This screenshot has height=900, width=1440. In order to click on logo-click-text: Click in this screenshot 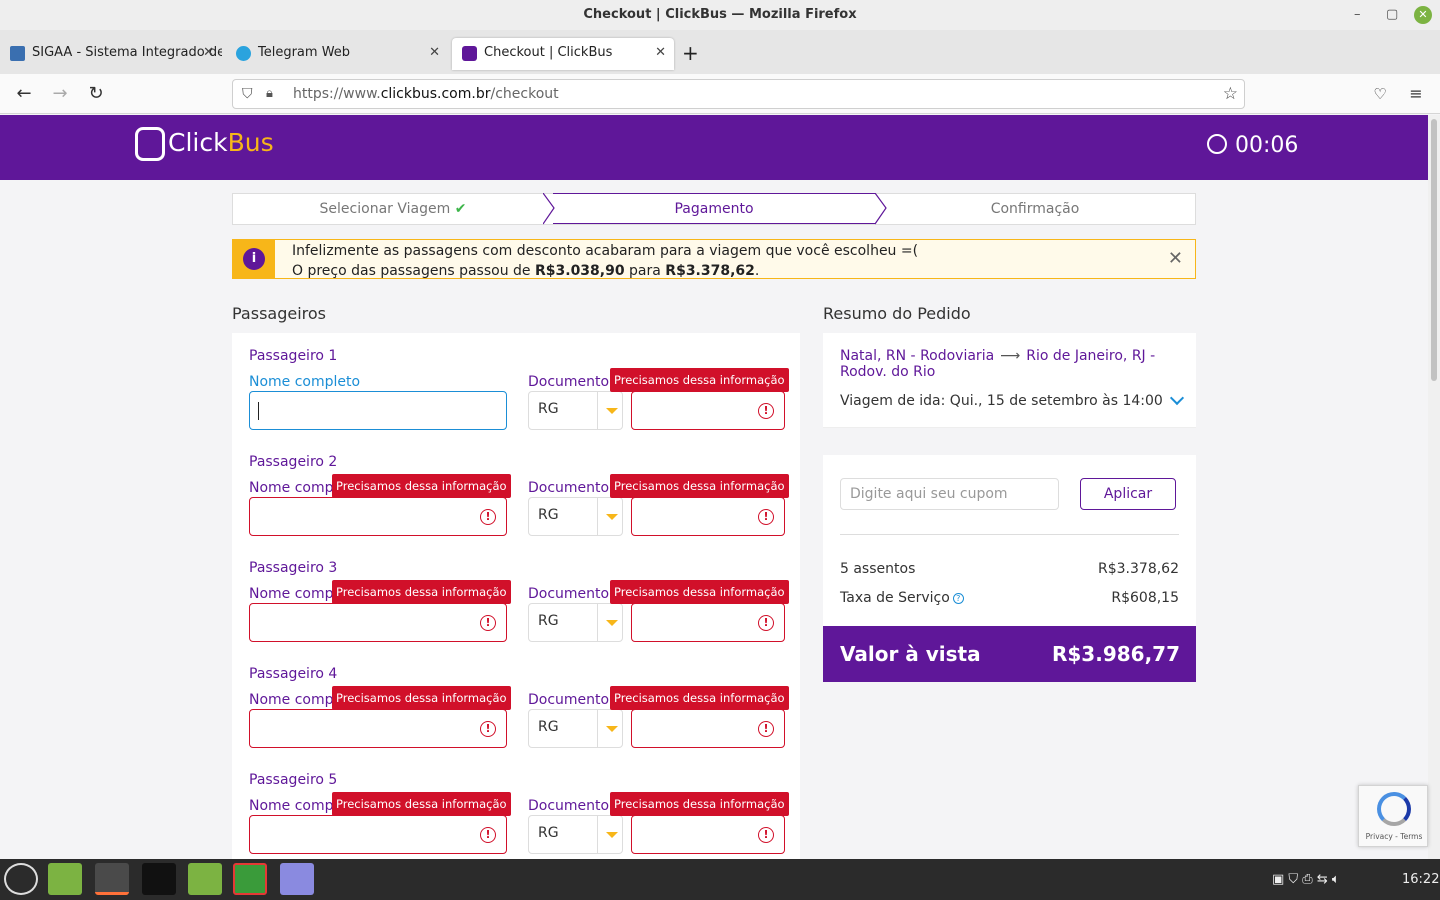, I will do `click(198, 142)`.